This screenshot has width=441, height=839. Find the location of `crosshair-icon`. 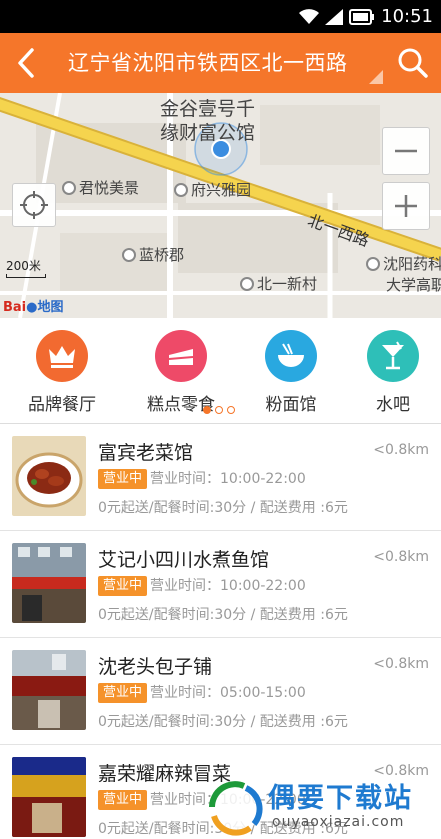

crosshair-icon is located at coordinates (34, 205).